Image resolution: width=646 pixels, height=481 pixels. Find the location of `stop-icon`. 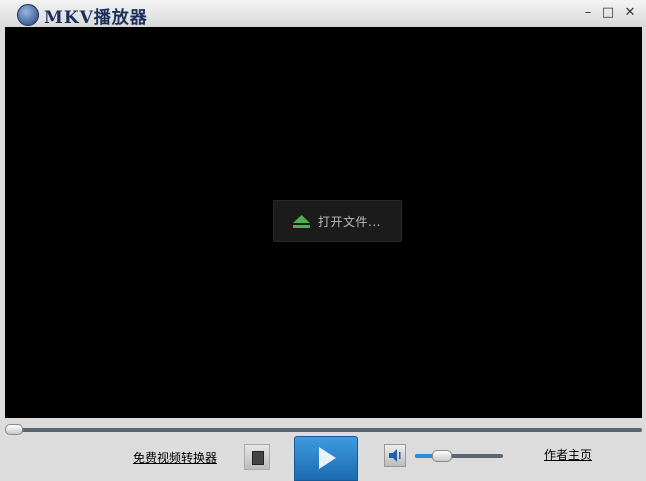

stop-icon is located at coordinates (258, 458).